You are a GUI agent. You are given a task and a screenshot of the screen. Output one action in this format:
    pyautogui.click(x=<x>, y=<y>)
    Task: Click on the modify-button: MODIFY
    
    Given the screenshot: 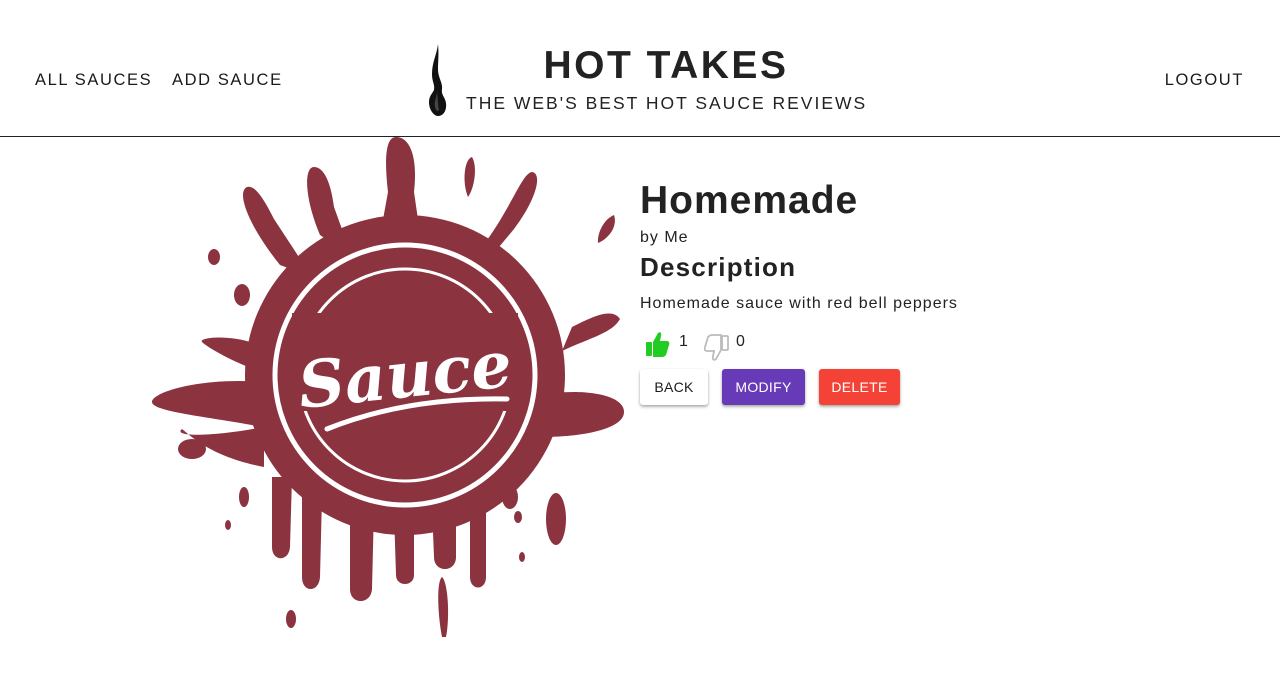 What is the action you would take?
    pyautogui.click(x=763, y=387)
    